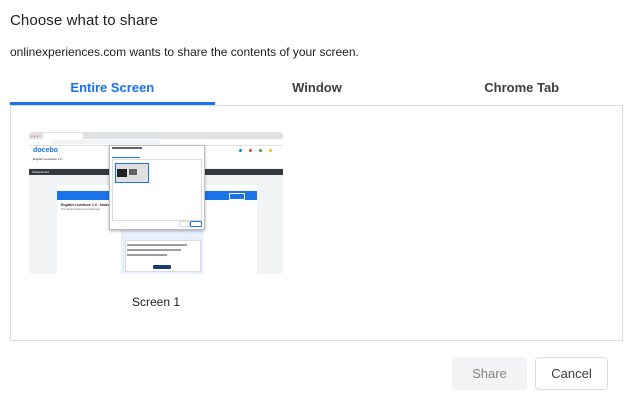  I want to click on dialog-title: Choose what to share, so click(84, 20).